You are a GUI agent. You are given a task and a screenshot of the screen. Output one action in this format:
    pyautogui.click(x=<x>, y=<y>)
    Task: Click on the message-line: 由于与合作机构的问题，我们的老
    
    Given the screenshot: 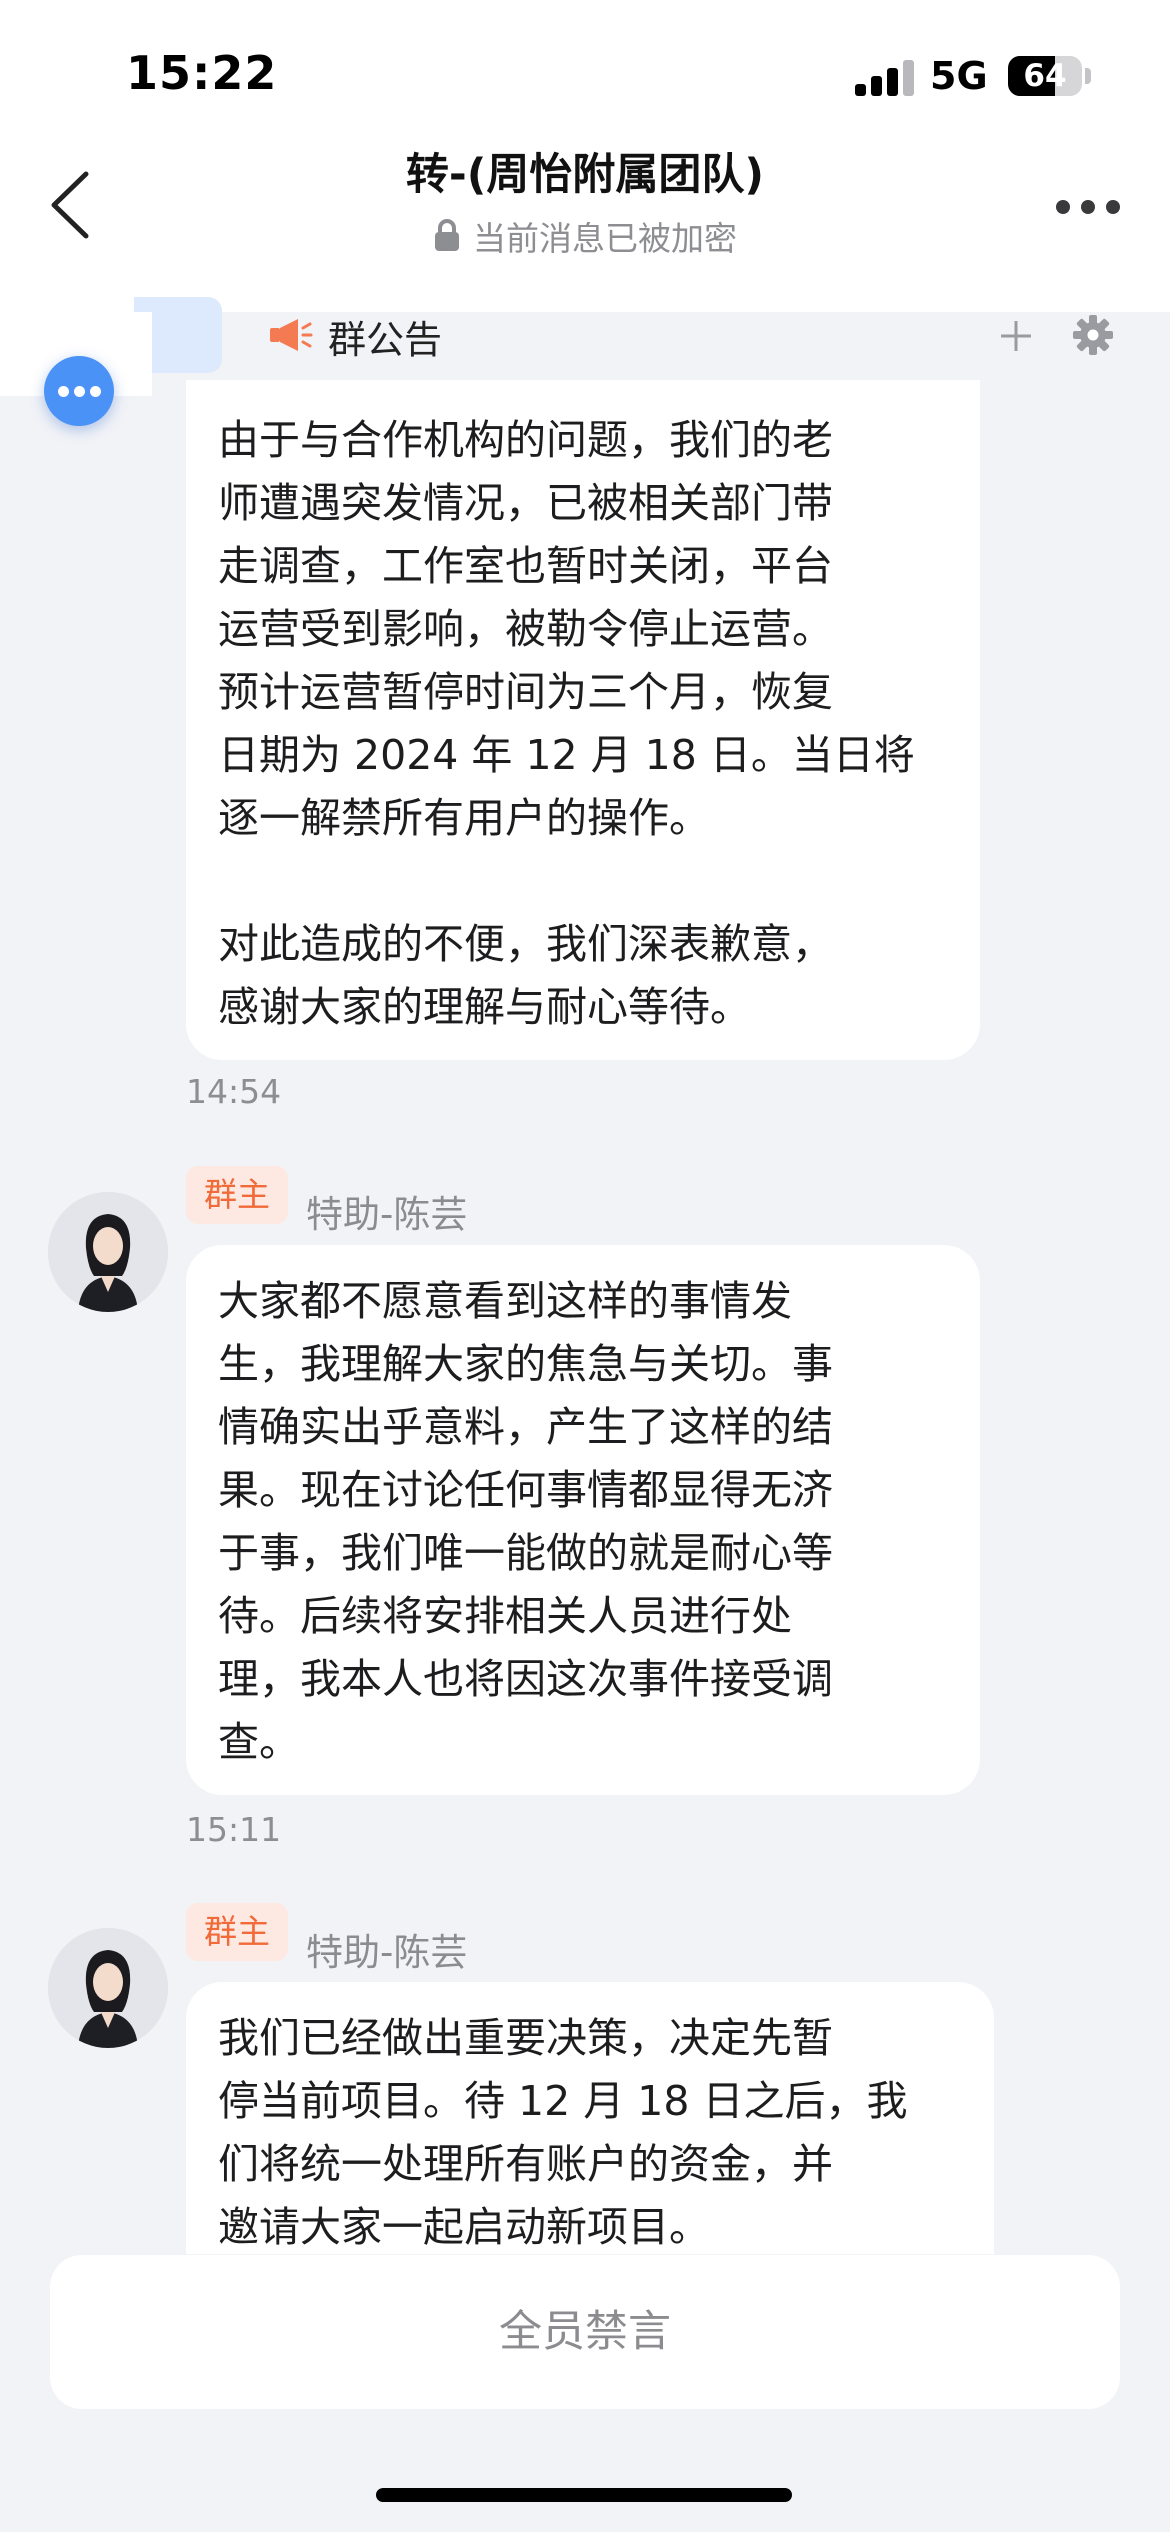 What is the action you would take?
    pyautogui.click(x=525, y=440)
    